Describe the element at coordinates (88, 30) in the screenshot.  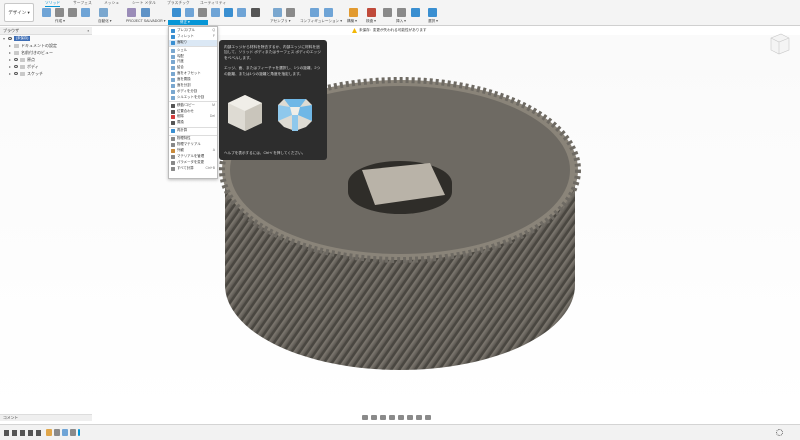
I see `collapse-icon: ▪` at that location.